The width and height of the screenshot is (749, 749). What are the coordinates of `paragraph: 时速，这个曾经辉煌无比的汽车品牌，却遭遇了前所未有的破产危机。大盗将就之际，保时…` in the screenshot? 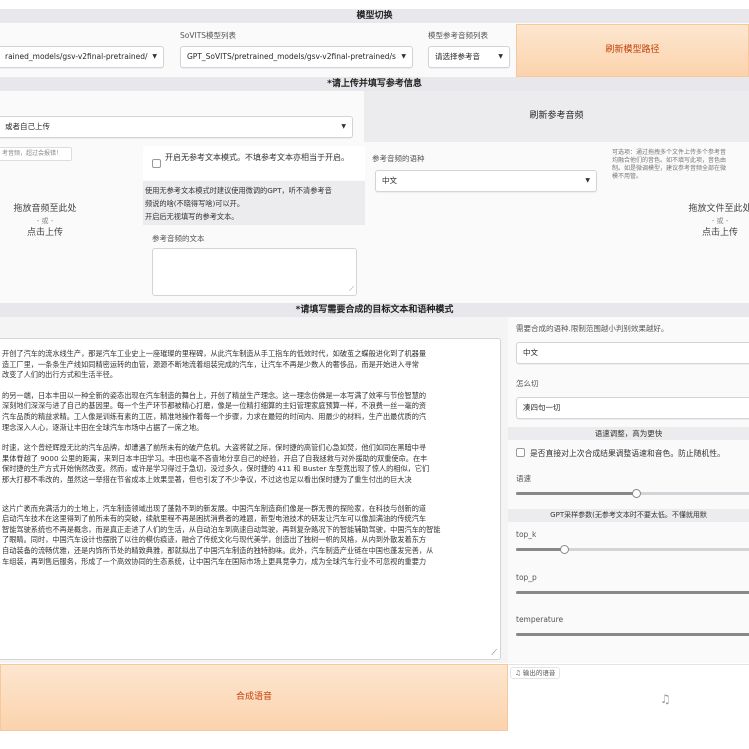 It's located at (216, 463).